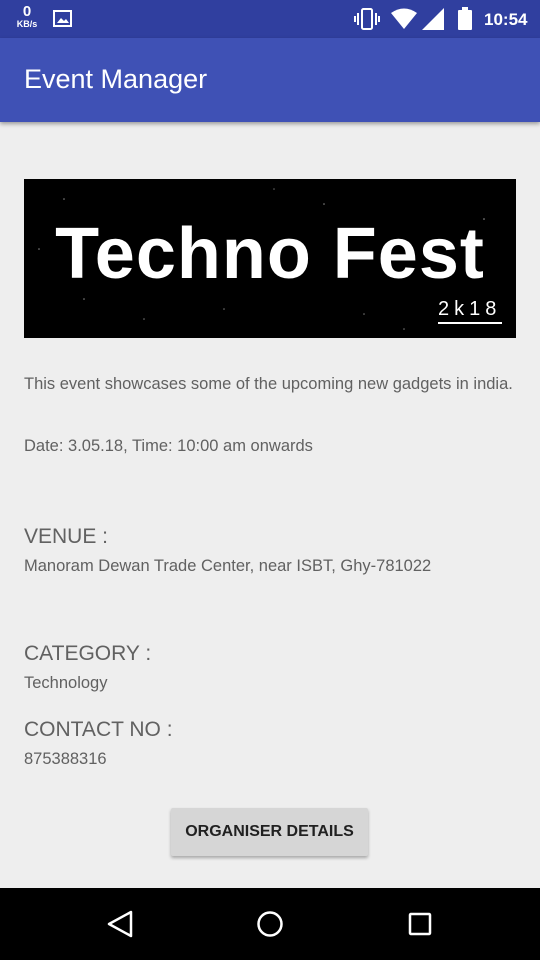 The width and height of the screenshot is (540, 960). I want to click on wifi-icon, so click(404, 18).